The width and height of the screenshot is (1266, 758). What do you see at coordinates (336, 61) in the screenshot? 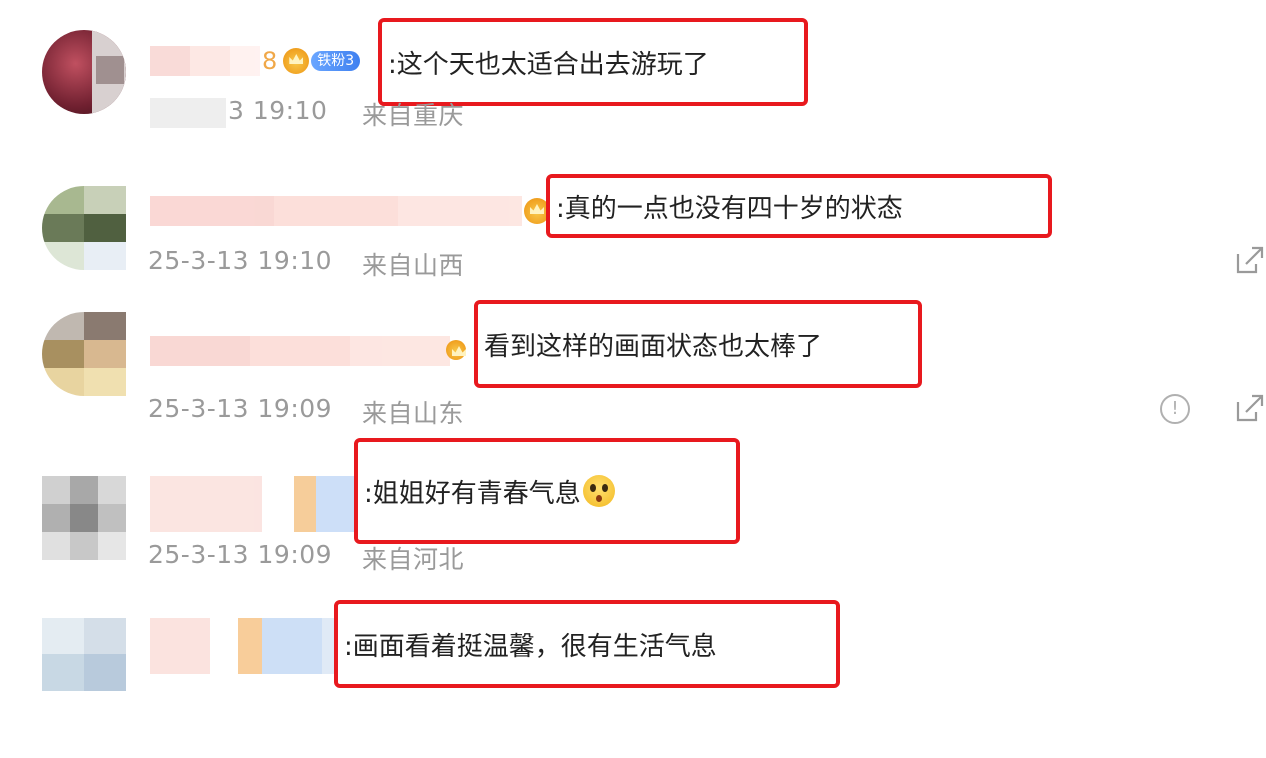
I see `fan-badge: 铁粉3` at bounding box center [336, 61].